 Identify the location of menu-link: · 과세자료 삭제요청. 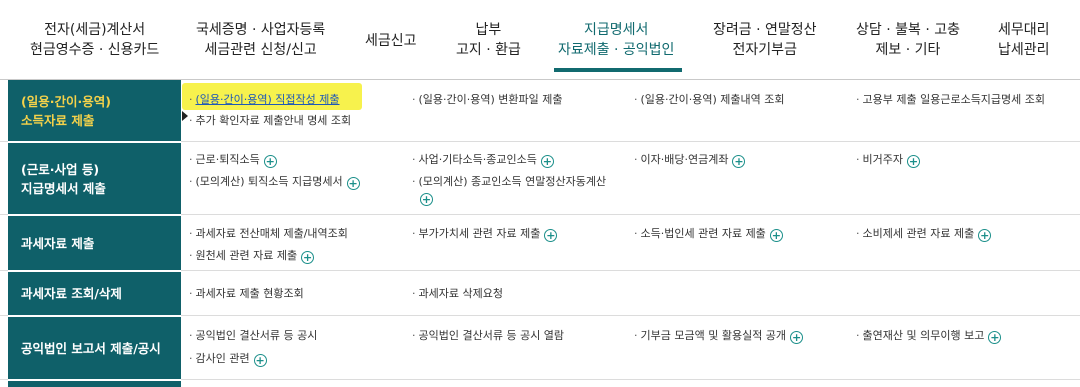
(457, 294).